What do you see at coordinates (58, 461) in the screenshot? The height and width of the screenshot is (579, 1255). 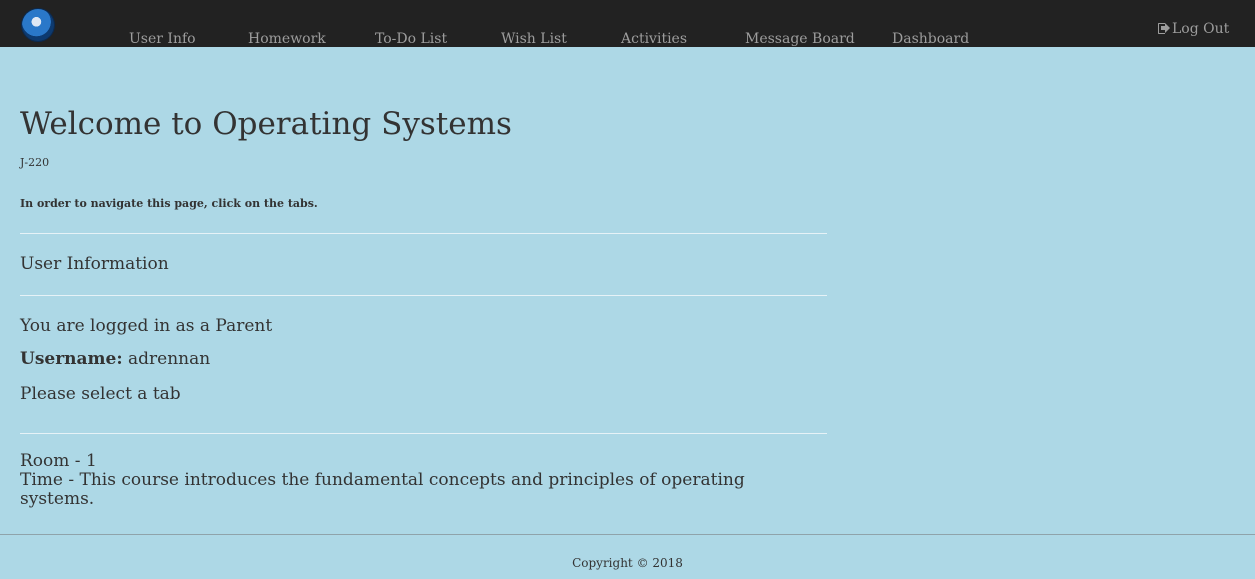 I see `room-text: Room - 1` at bounding box center [58, 461].